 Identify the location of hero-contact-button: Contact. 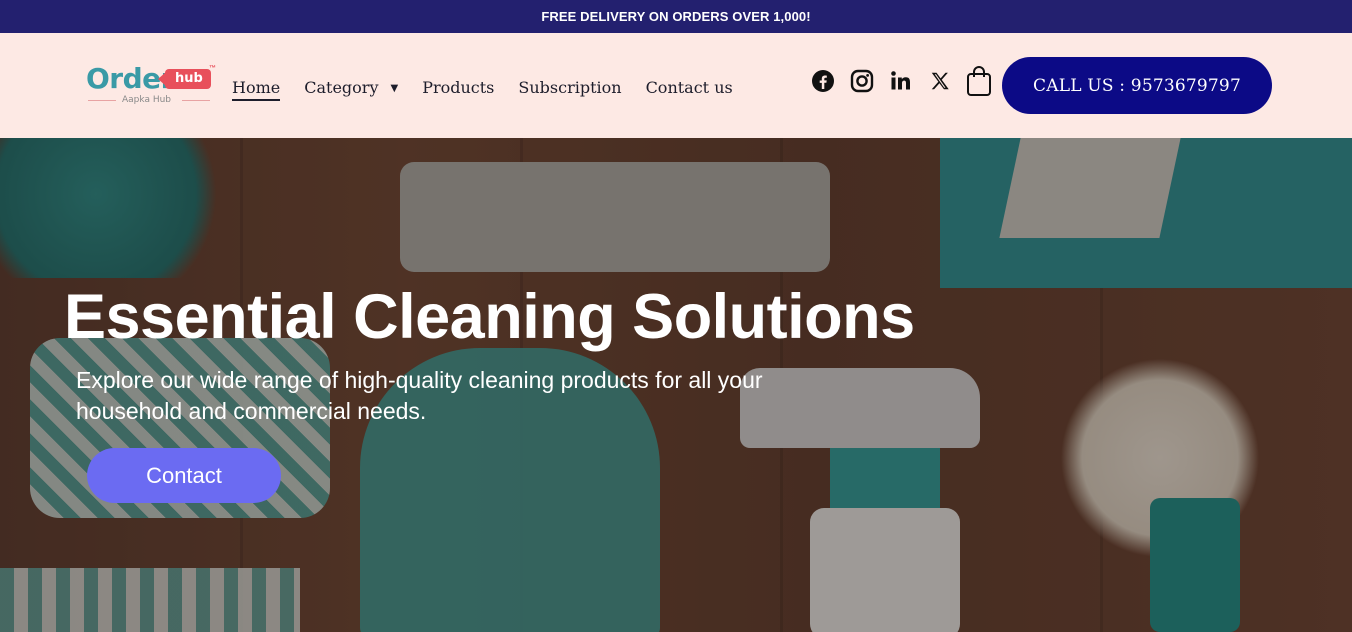
(184, 475).